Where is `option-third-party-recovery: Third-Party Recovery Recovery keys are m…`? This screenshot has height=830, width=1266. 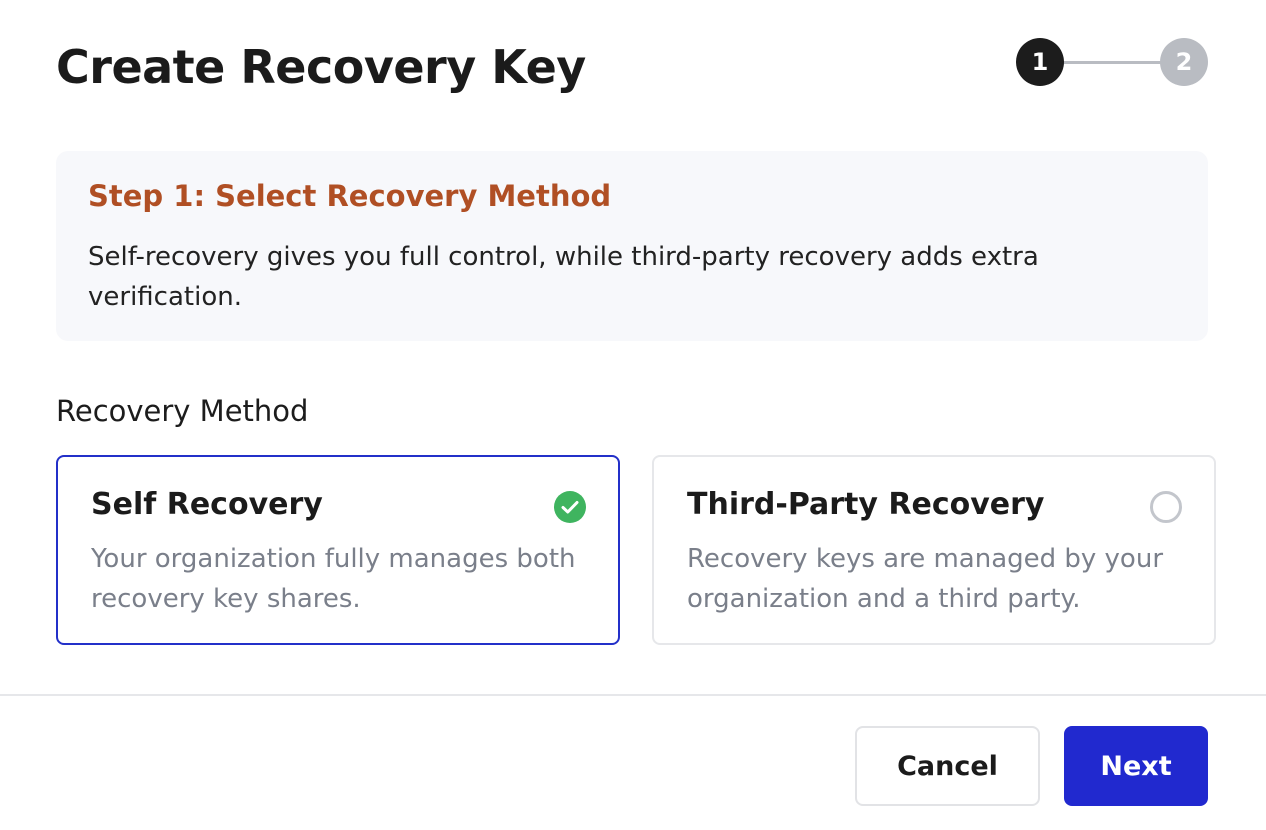 option-third-party-recovery: Third-Party Recovery Recovery keys are m… is located at coordinates (934, 550).